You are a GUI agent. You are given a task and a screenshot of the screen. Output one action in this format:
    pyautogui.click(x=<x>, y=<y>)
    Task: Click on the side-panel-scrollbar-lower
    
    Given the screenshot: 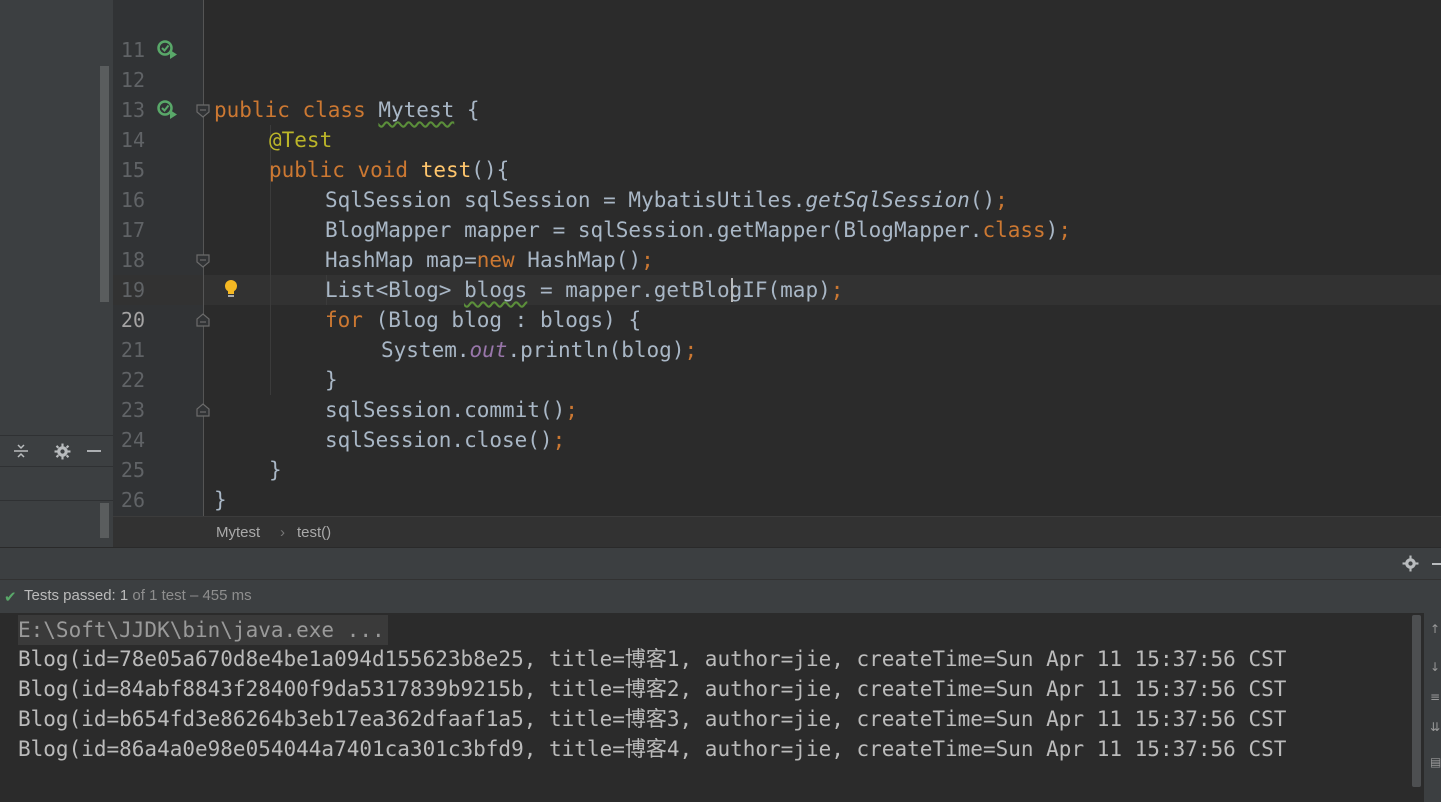 What is the action you would take?
    pyautogui.click(x=104, y=520)
    